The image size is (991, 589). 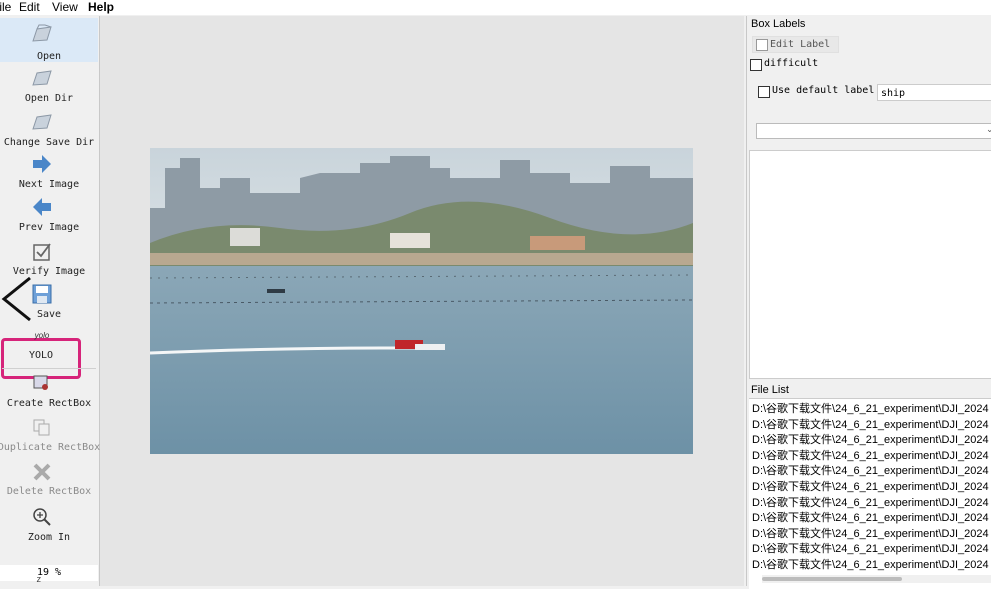 I want to click on delete-rectbox-button: Delete RectBox, so click(x=49, y=479).